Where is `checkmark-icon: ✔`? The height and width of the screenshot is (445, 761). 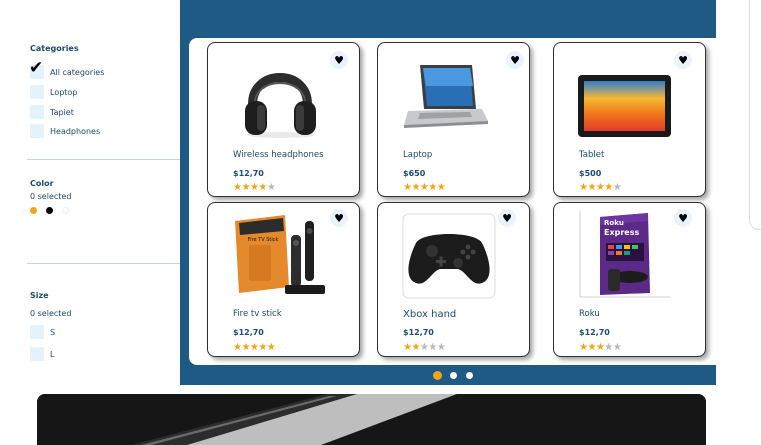
checkmark-icon: ✔ is located at coordinates (36, 68).